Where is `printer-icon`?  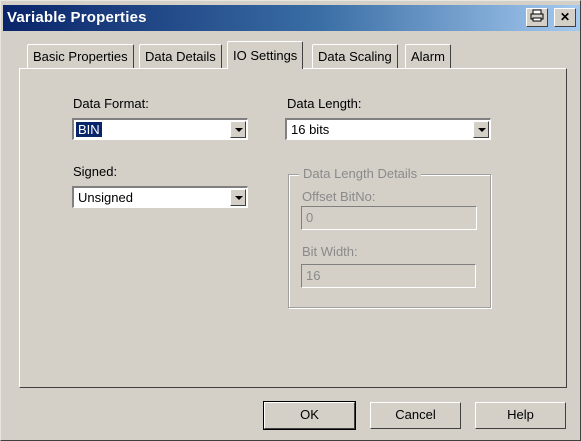
printer-icon is located at coordinates (537, 17).